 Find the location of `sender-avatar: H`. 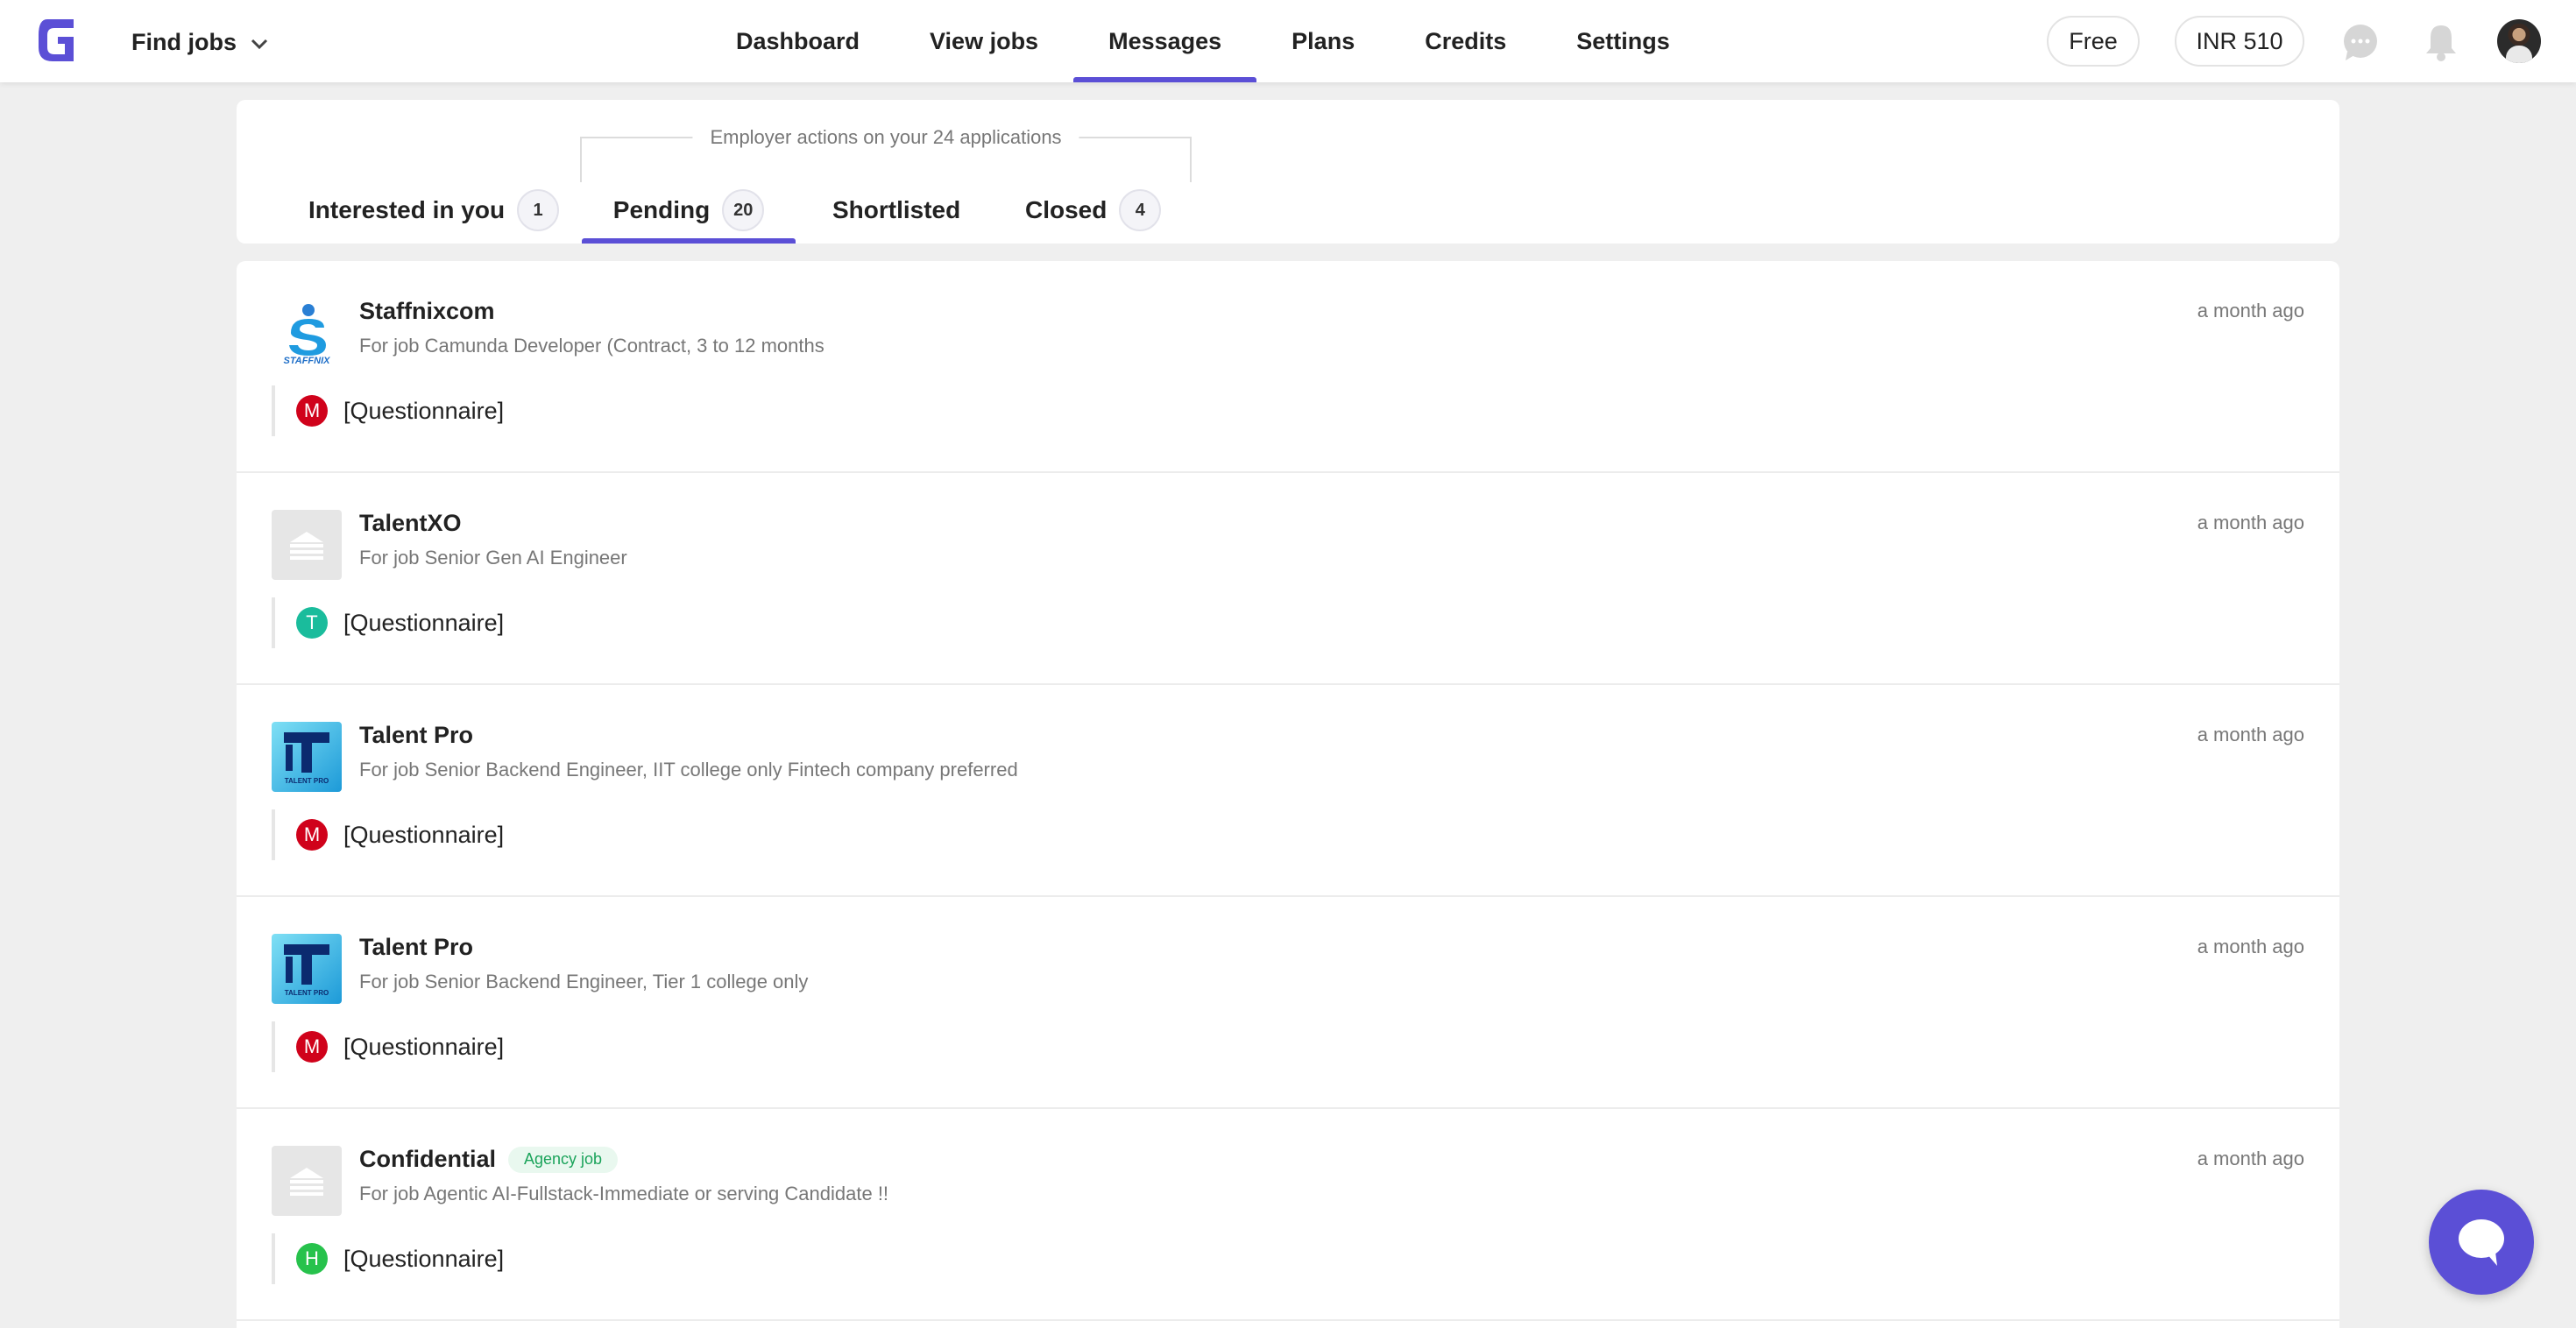

sender-avatar: H is located at coordinates (312, 1259).